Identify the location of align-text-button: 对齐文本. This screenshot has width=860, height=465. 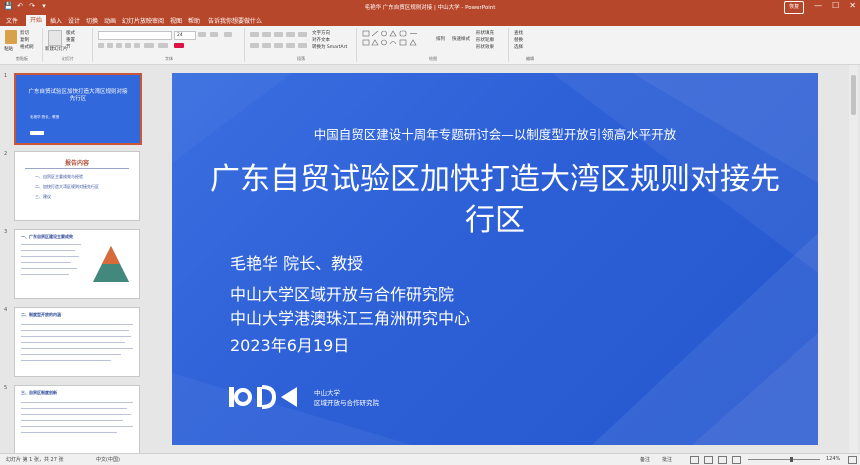
(321, 40).